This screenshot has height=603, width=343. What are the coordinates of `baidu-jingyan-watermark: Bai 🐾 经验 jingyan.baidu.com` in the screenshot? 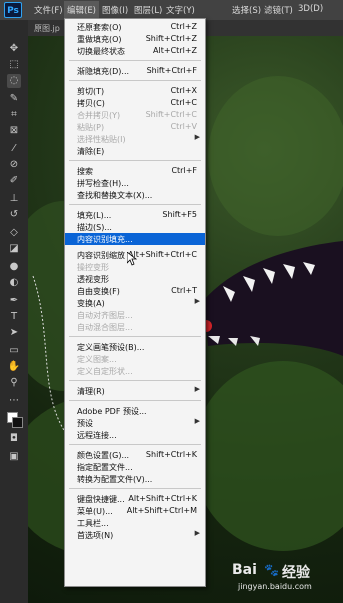 It's located at (285, 580).